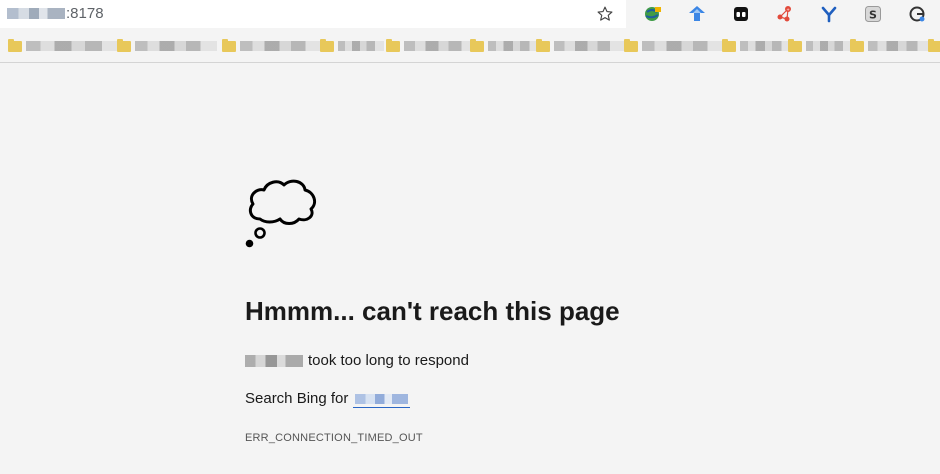 The height and width of the screenshot is (474, 940). I want to click on extension-y-button, so click(829, 14).